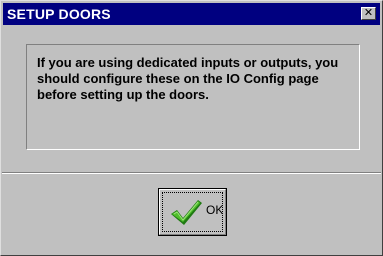  What do you see at coordinates (186, 212) in the screenshot?
I see `green-checkmark-icon` at bounding box center [186, 212].